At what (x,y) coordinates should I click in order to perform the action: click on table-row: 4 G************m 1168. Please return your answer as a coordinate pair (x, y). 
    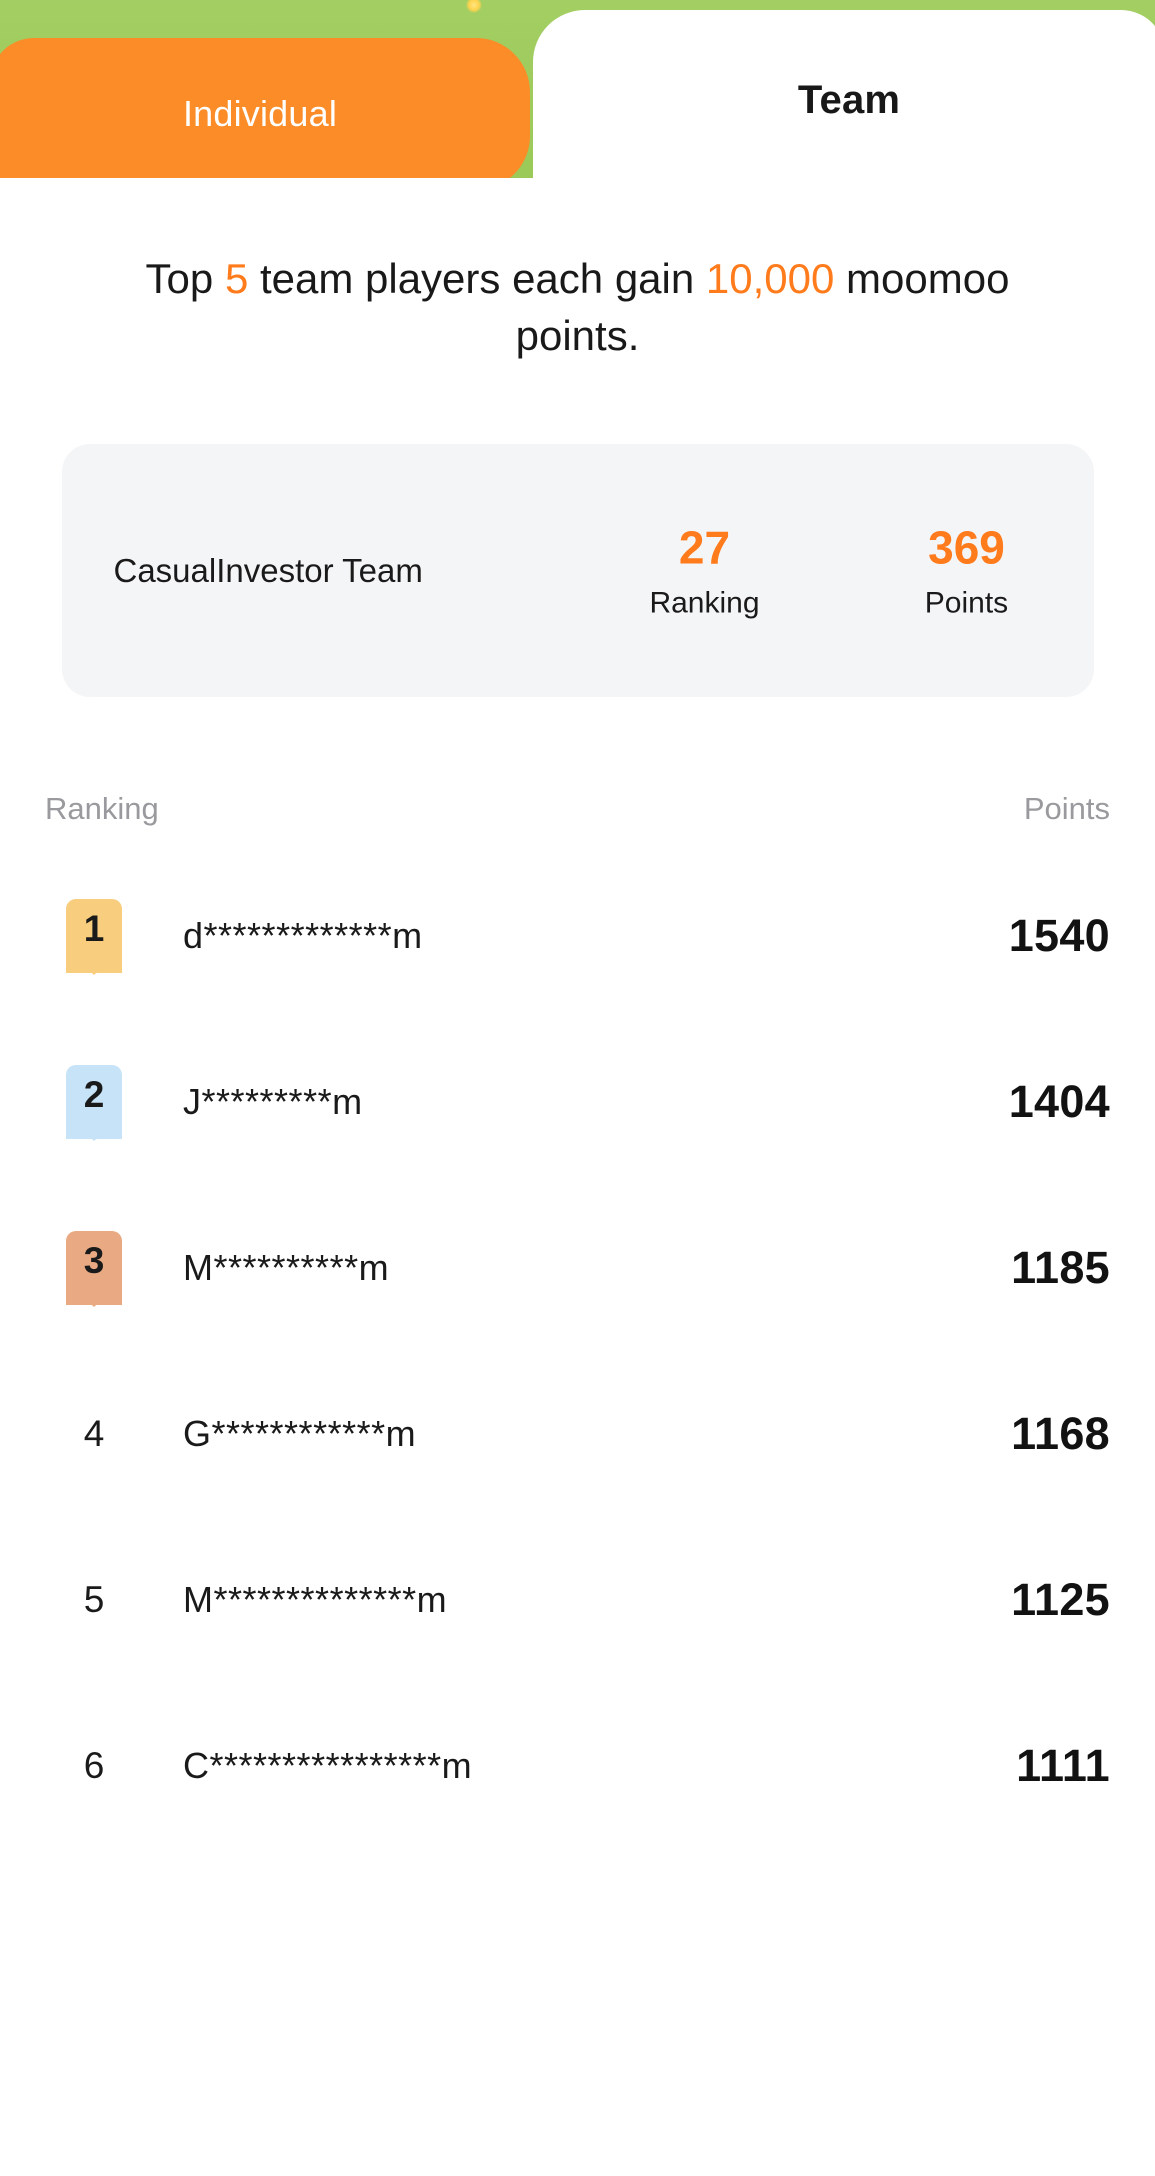
    Looking at the image, I should click on (577, 1434).